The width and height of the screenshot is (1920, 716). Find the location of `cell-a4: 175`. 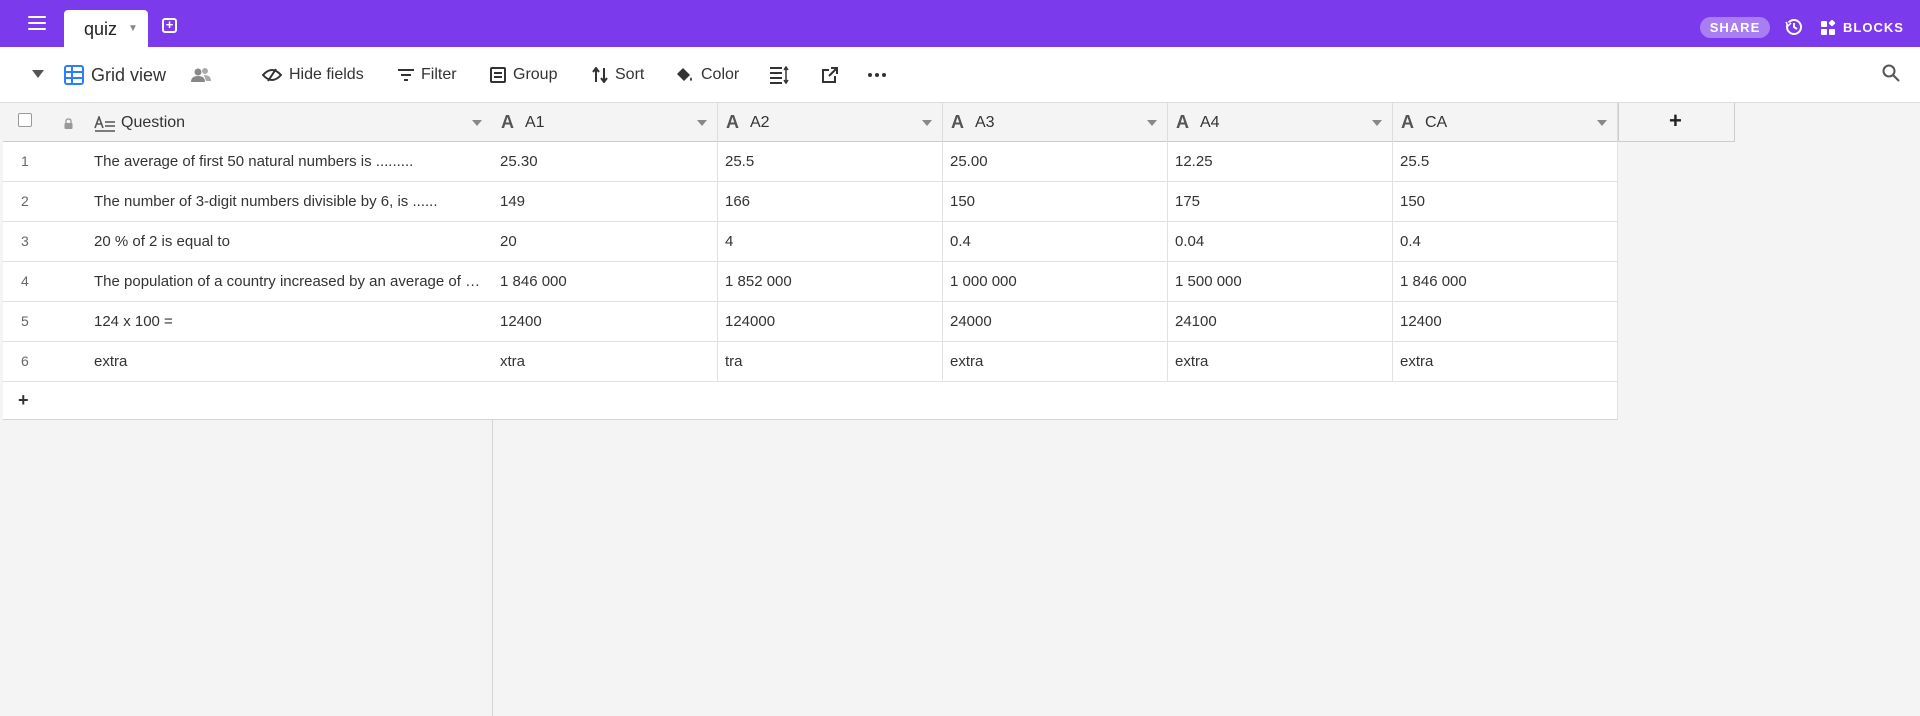

cell-a4: 175 is located at coordinates (1280, 202).